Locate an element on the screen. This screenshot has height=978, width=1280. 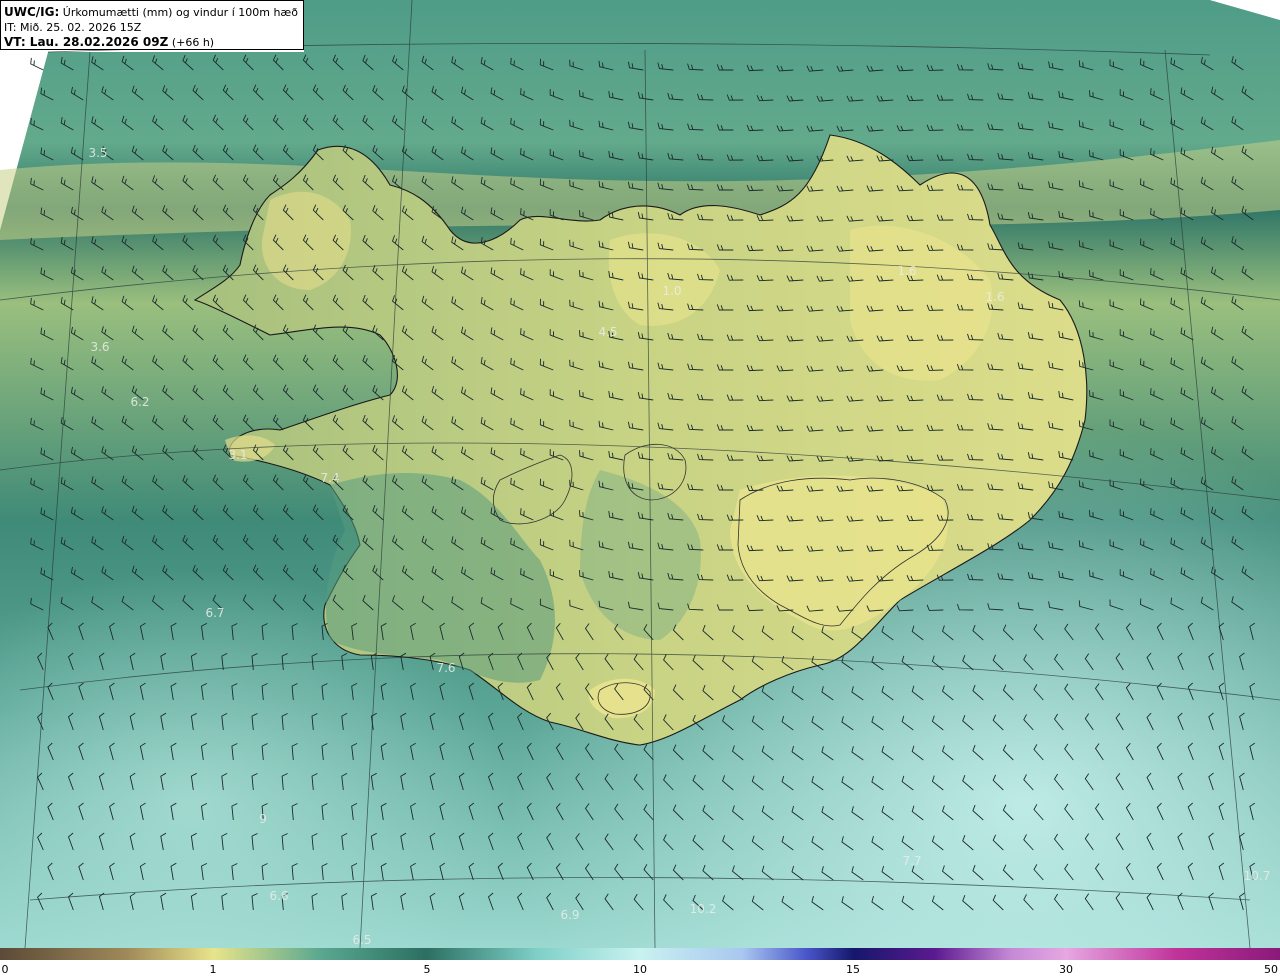
precip-label-v14: 6.5 is located at coordinates (361, 940).